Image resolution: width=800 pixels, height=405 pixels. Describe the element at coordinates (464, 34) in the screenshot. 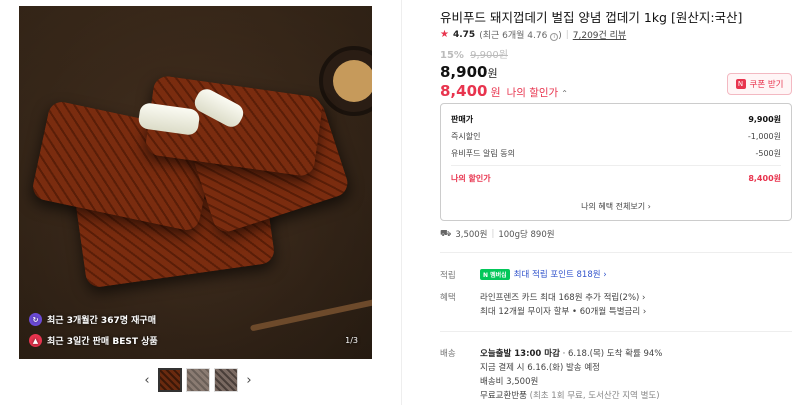

I see `rating-score: 4.75` at that location.